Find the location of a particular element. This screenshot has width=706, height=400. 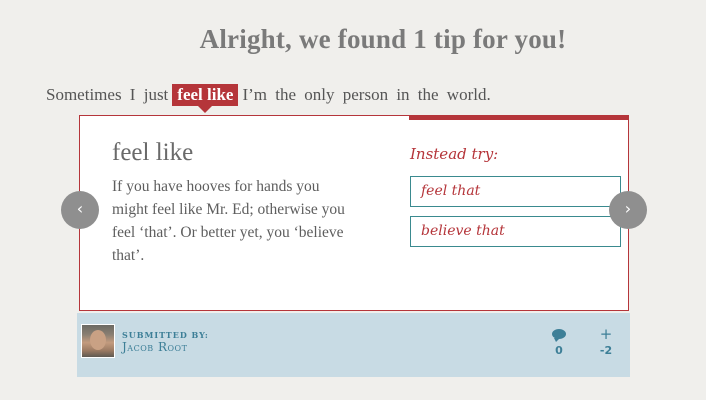

comment-bubble-icon is located at coordinates (559, 335).